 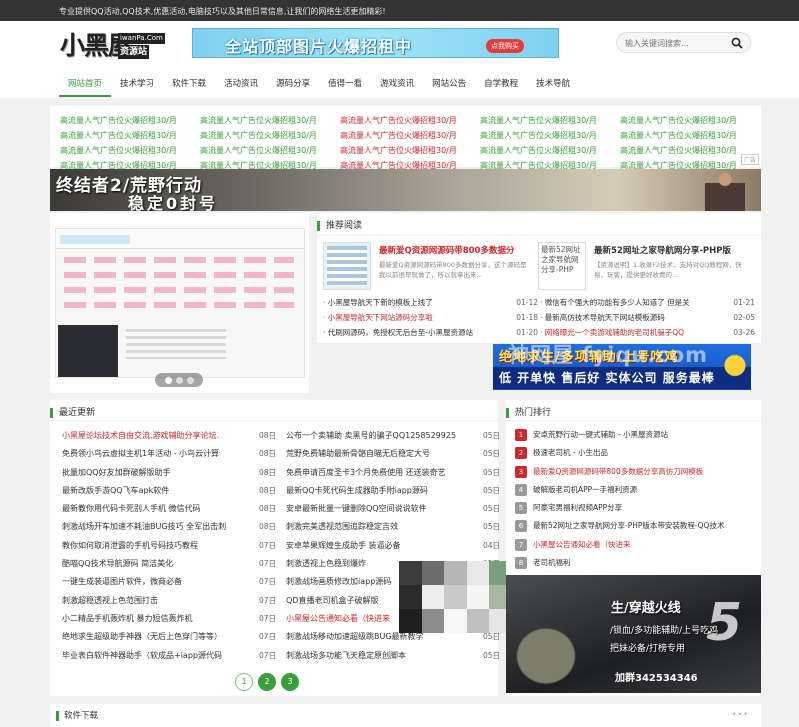 What do you see at coordinates (140, 435) in the screenshot?
I see `list-item-title: 小黑屋论坛技术自由交流,游戏辅助分享论坛.` at bounding box center [140, 435].